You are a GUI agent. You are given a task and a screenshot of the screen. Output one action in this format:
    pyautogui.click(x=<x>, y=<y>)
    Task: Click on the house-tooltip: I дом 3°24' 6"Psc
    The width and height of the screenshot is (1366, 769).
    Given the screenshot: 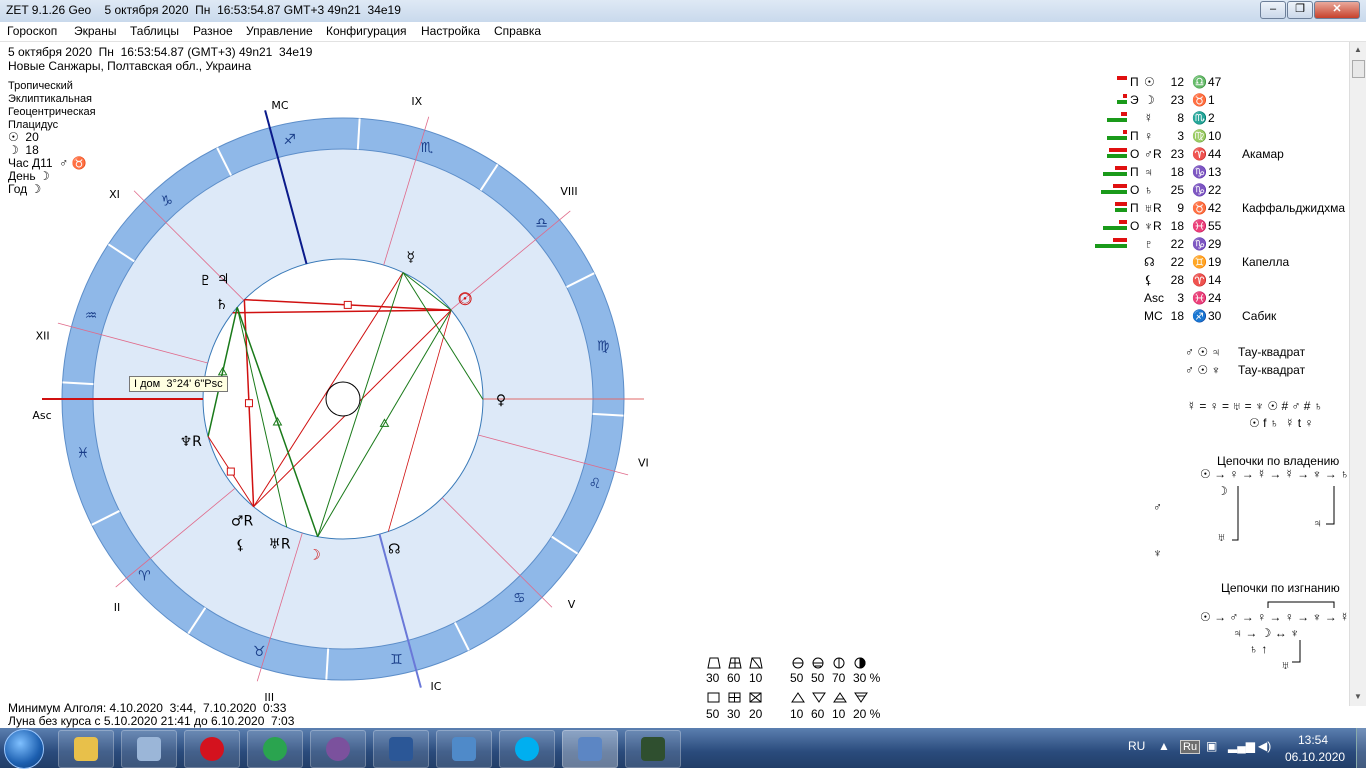 What is the action you would take?
    pyautogui.click(x=178, y=384)
    